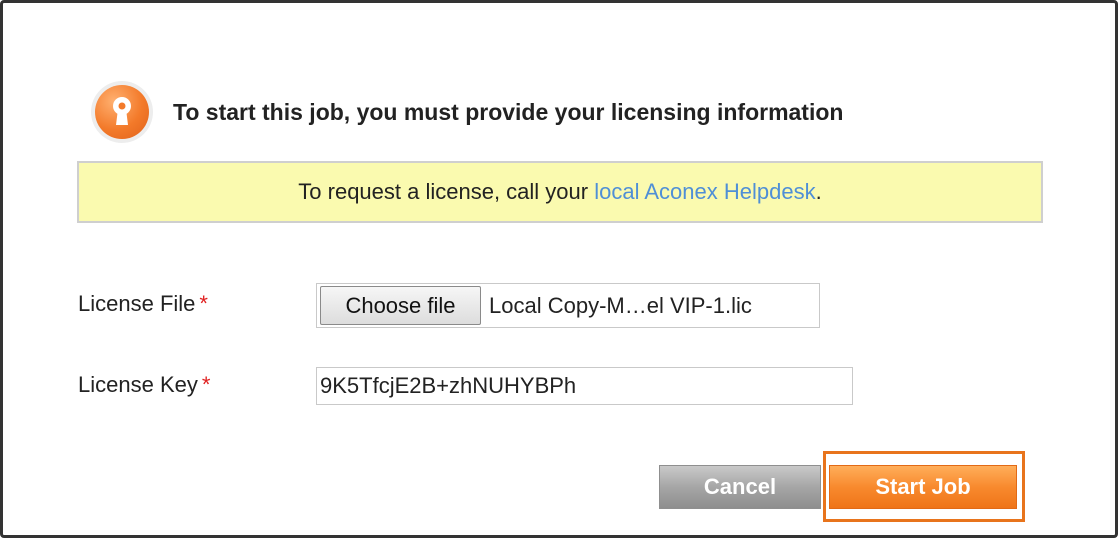 This screenshot has width=1118, height=538. What do you see at coordinates (400, 305) in the screenshot?
I see `choose-file-button: Choose file` at bounding box center [400, 305].